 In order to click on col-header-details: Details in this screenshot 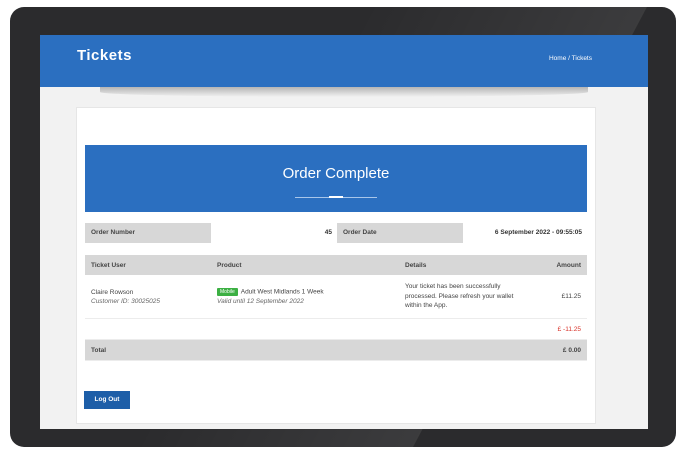, I will do `click(462, 265)`.